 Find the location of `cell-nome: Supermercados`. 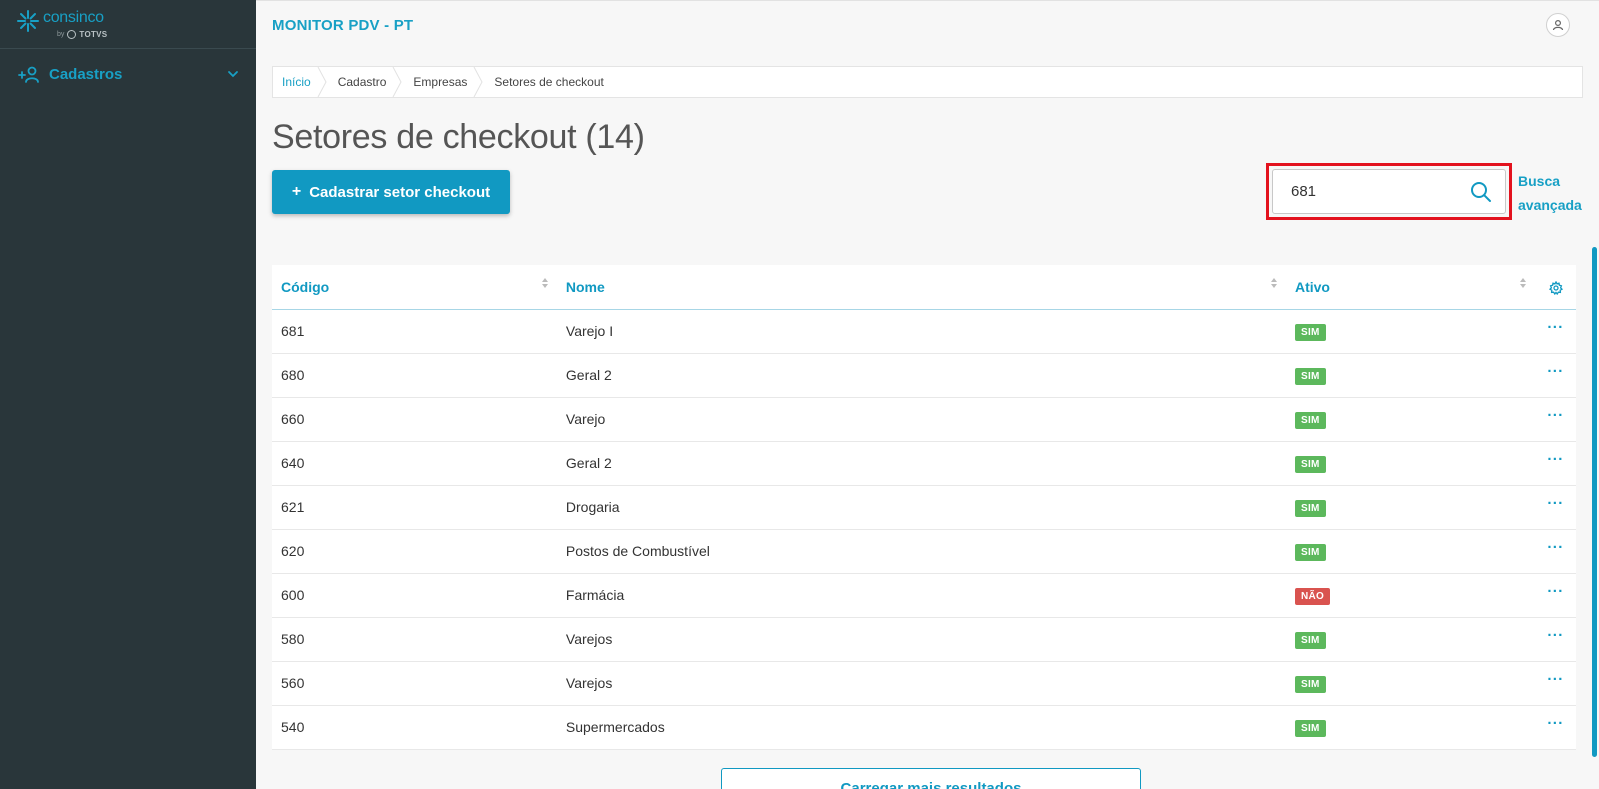

cell-nome: Supermercados is located at coordinates (921, 727).